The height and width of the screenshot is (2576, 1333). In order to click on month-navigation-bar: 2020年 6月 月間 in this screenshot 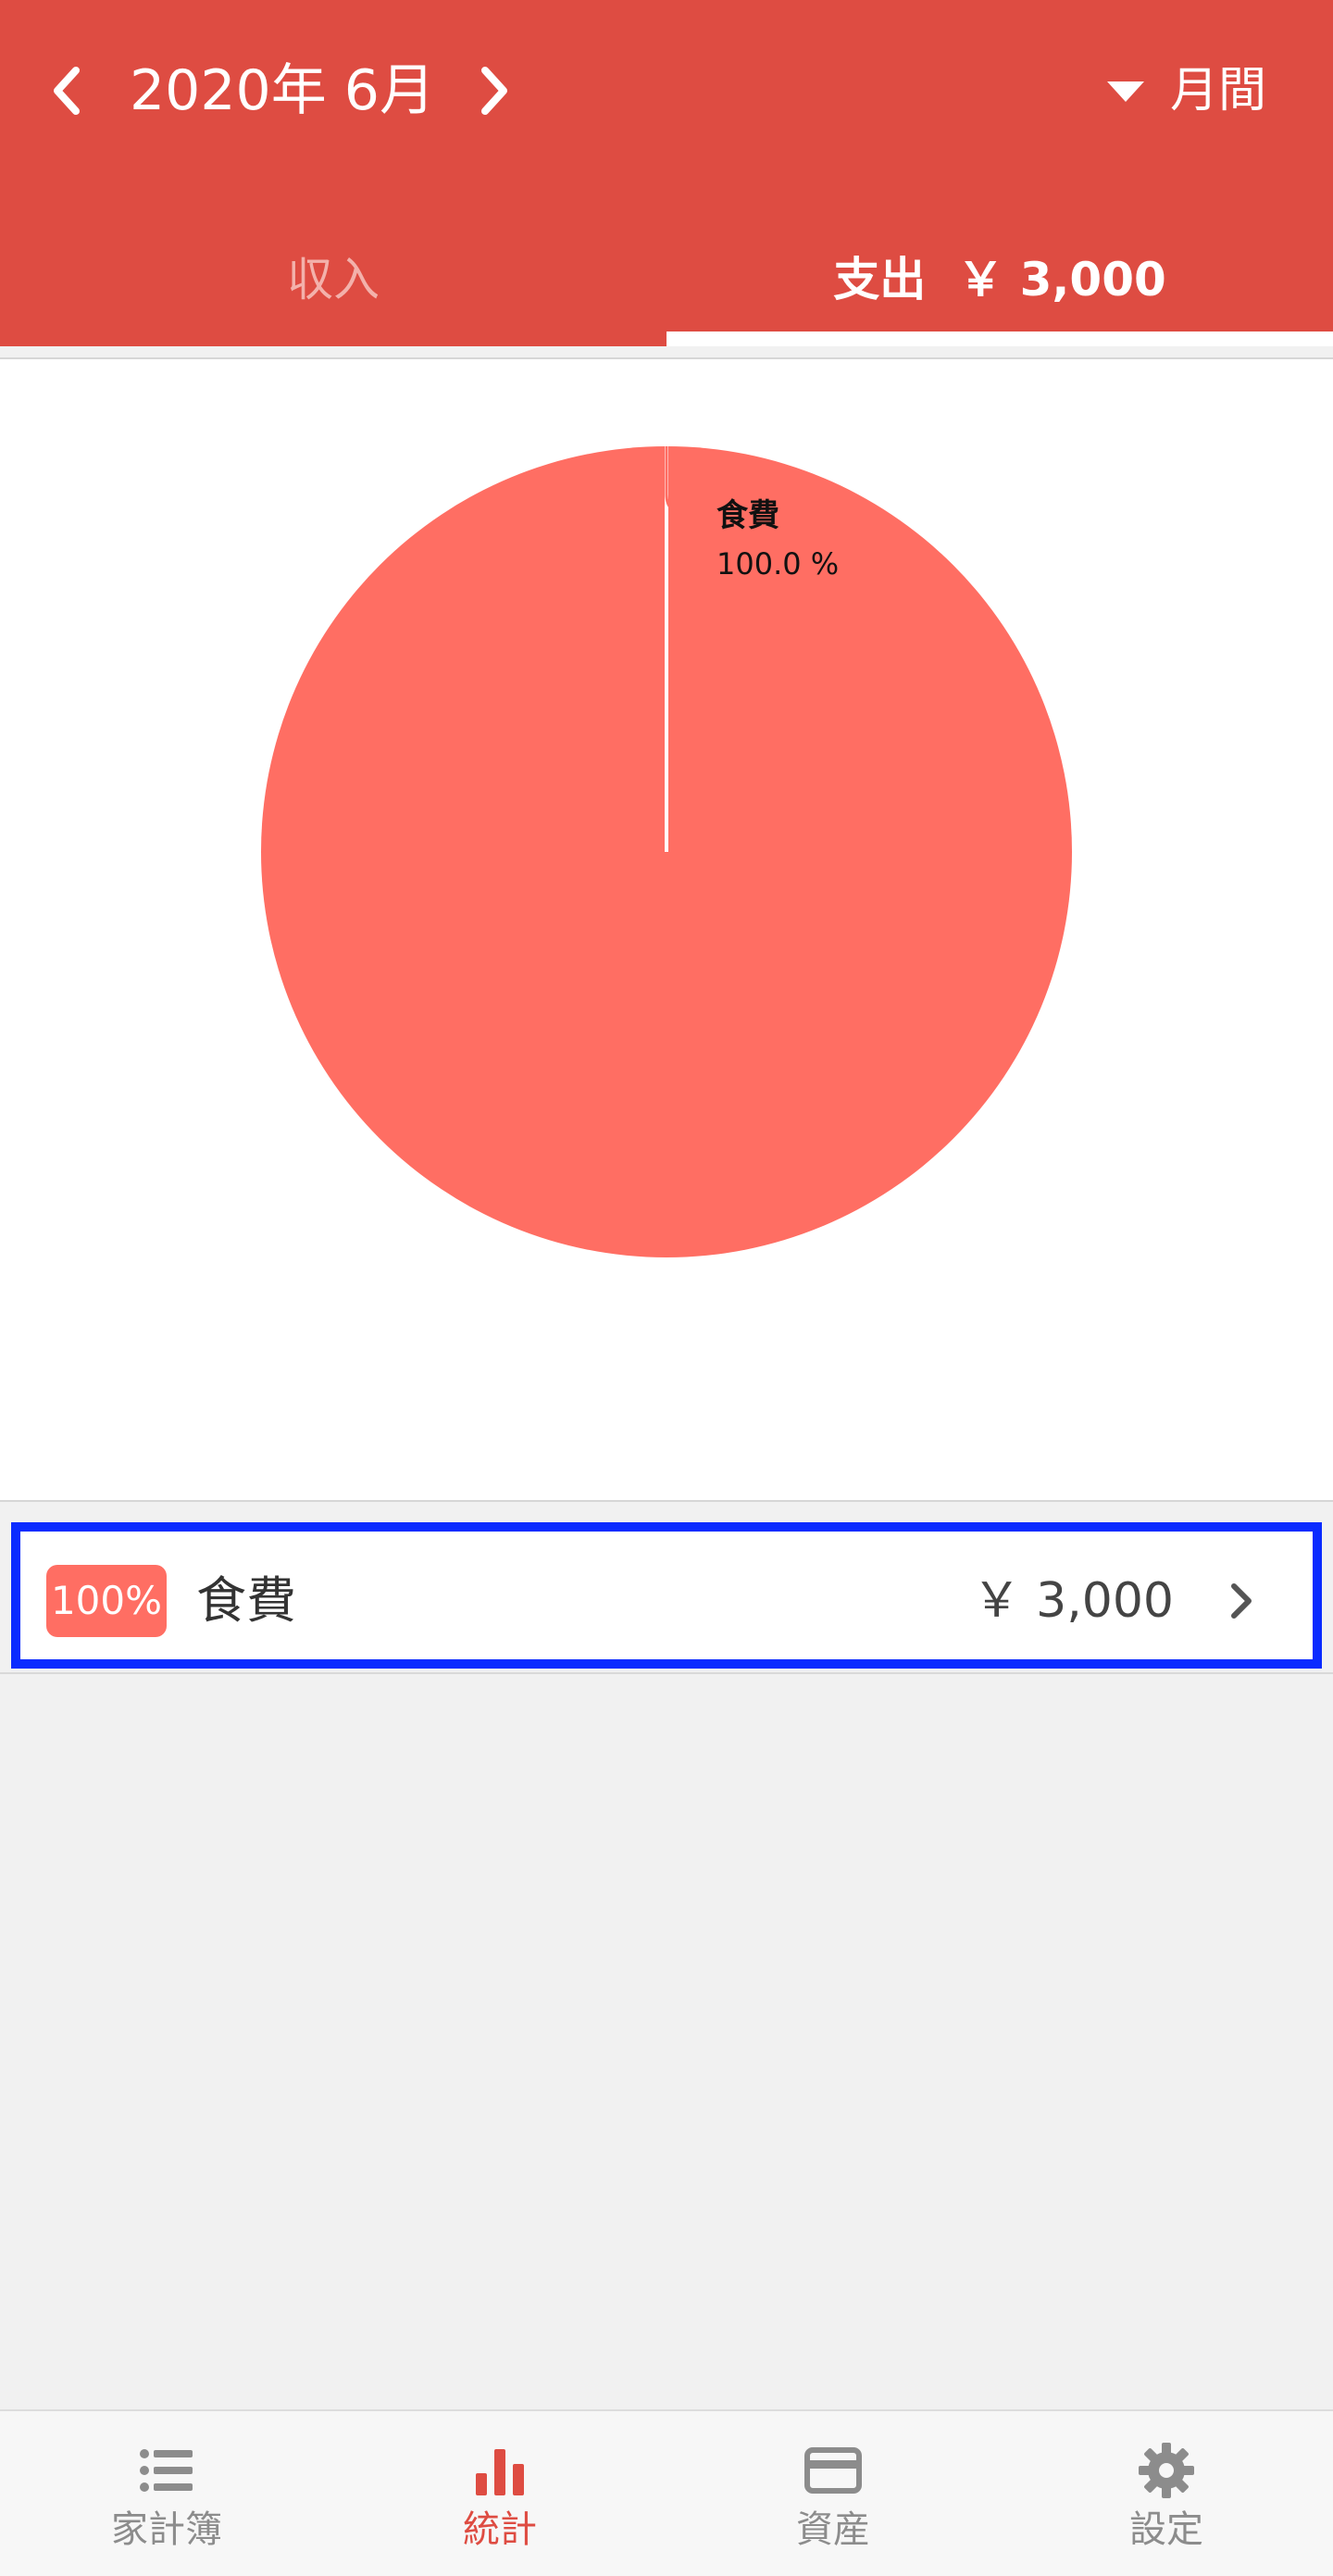, I will do `click(666, 90)`.